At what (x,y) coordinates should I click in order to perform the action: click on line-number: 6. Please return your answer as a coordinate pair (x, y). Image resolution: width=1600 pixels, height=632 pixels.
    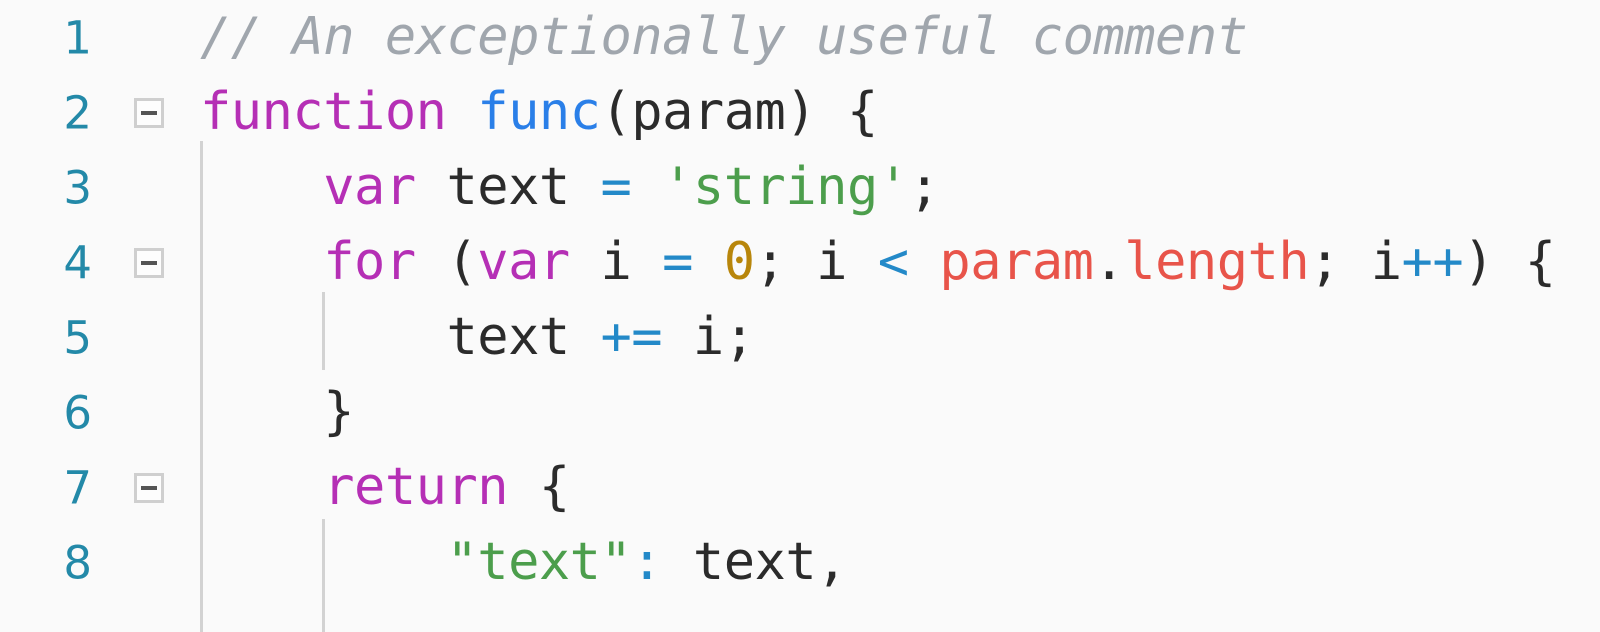
    Looking at the image, I should click on (77, 412).